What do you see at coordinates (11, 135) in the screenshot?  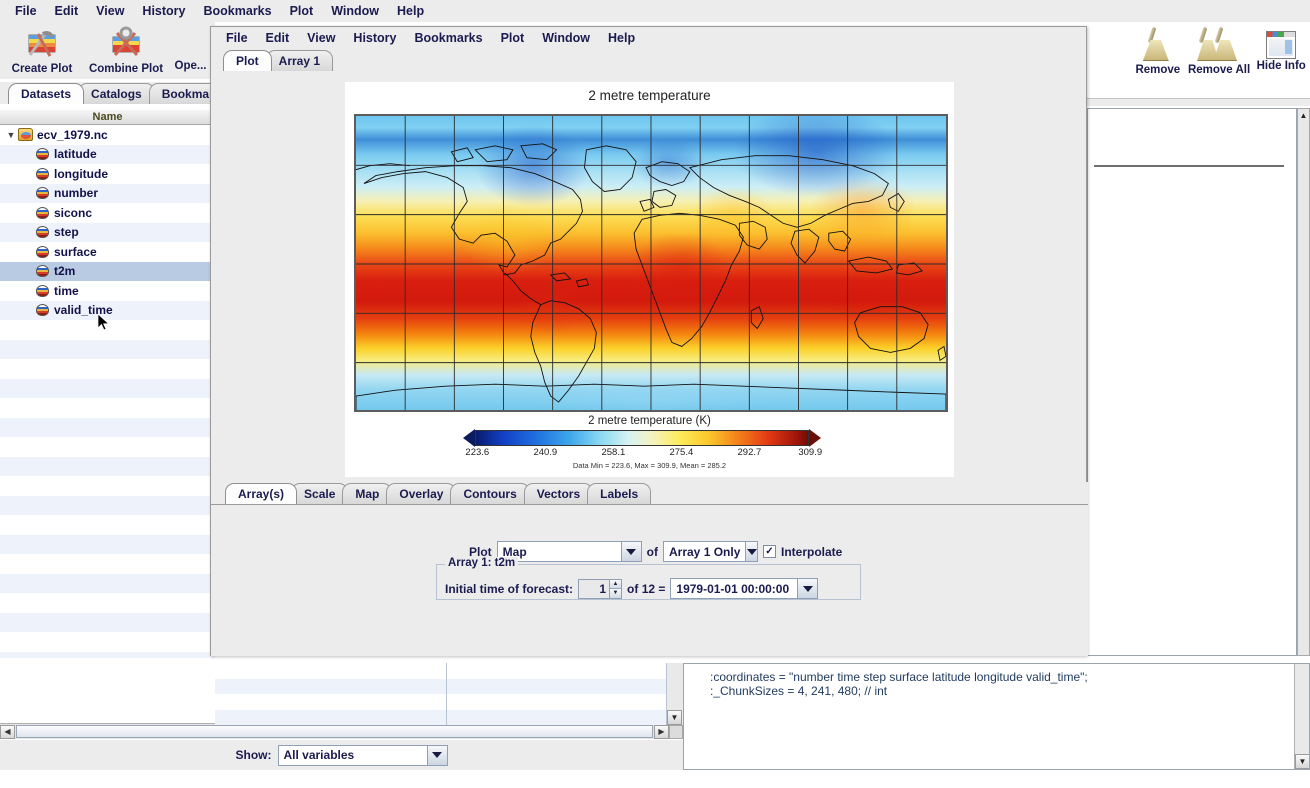 I see `expand-triangle-icon: ▼` at bounding box center [11, 135].